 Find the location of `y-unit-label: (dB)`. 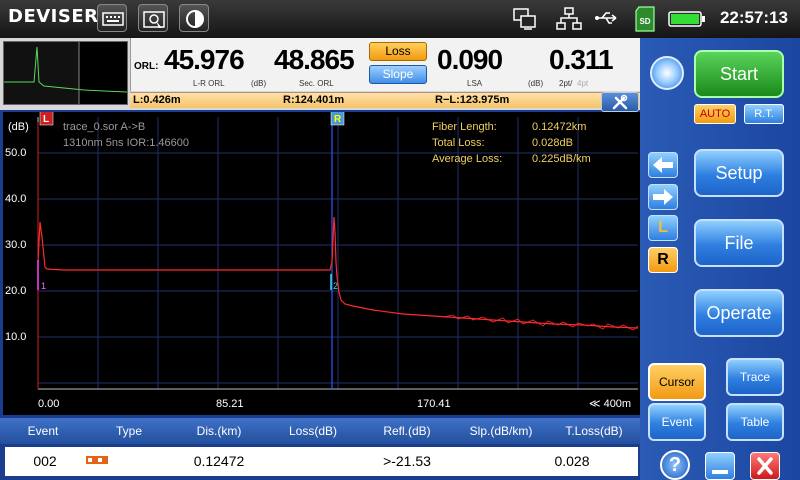

y-unit-label: (dB) is located at coordinates (18, 127).